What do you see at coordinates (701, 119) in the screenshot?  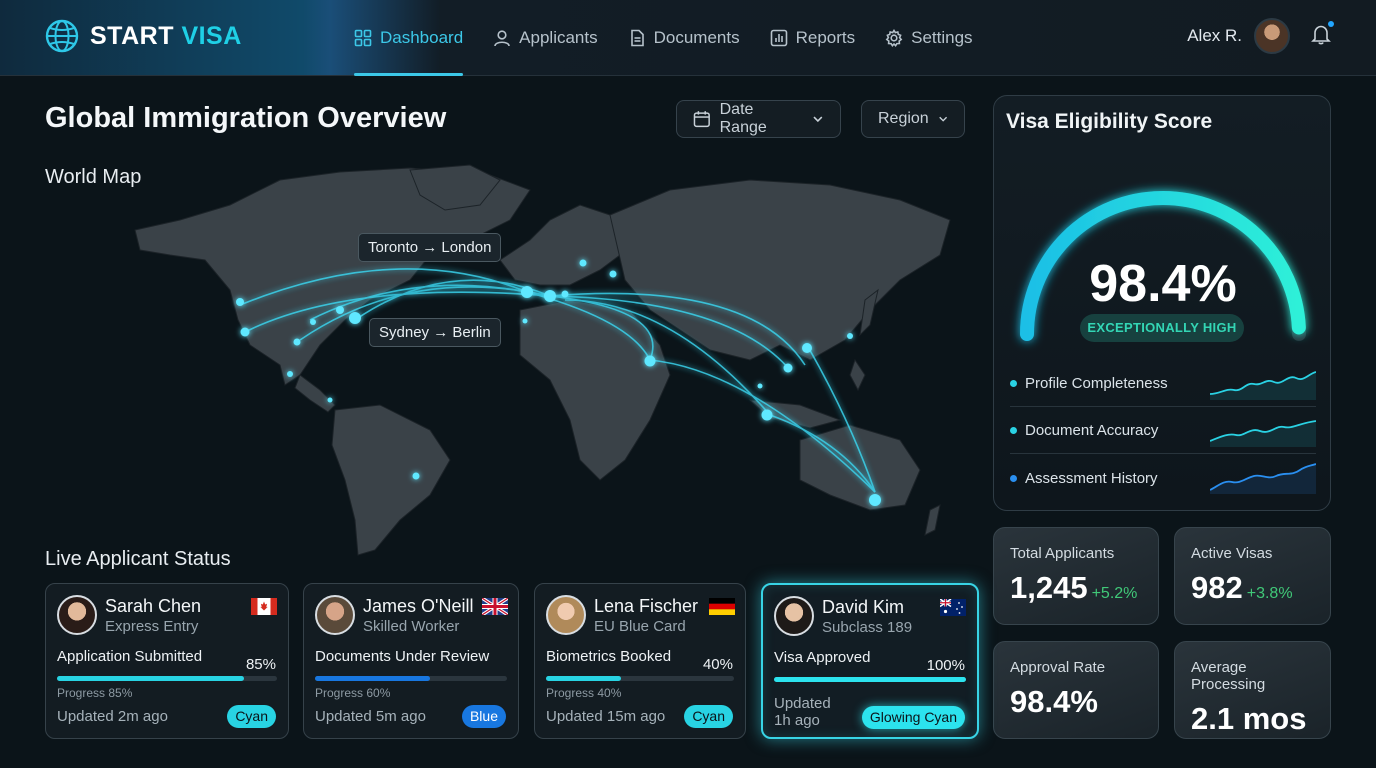 I see `calendar-icon` at bounding box center [701, 119].